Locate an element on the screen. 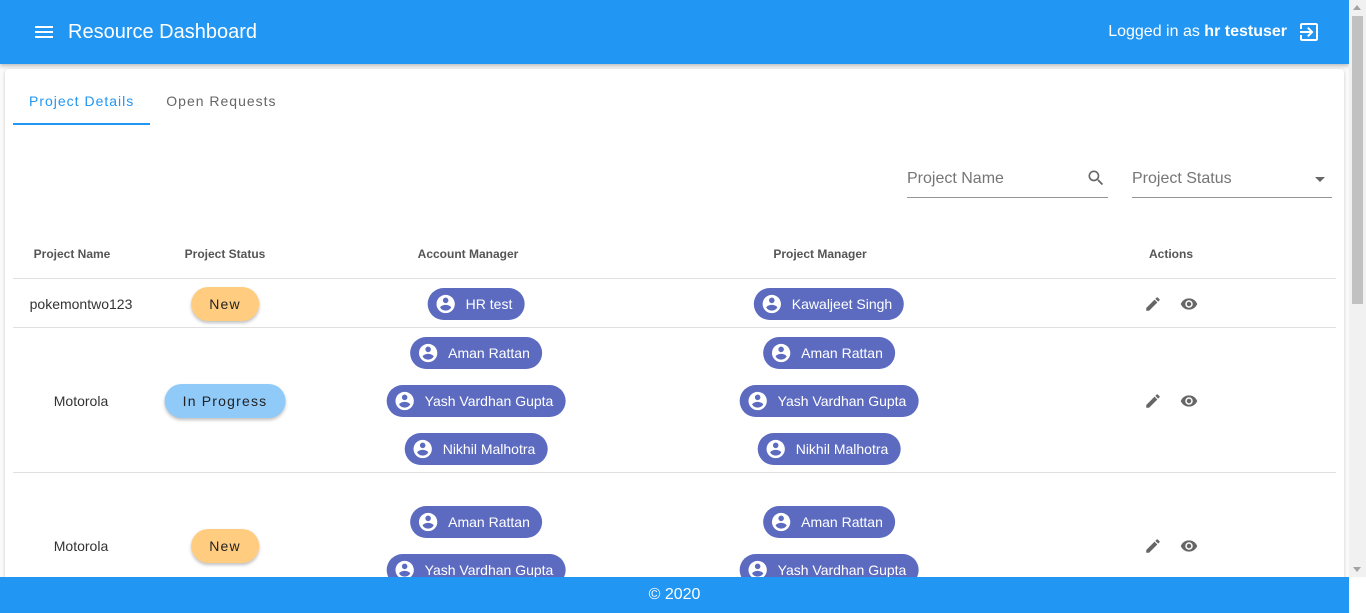  header-project-manager: Project Manager is located at coordinates (820, 254).